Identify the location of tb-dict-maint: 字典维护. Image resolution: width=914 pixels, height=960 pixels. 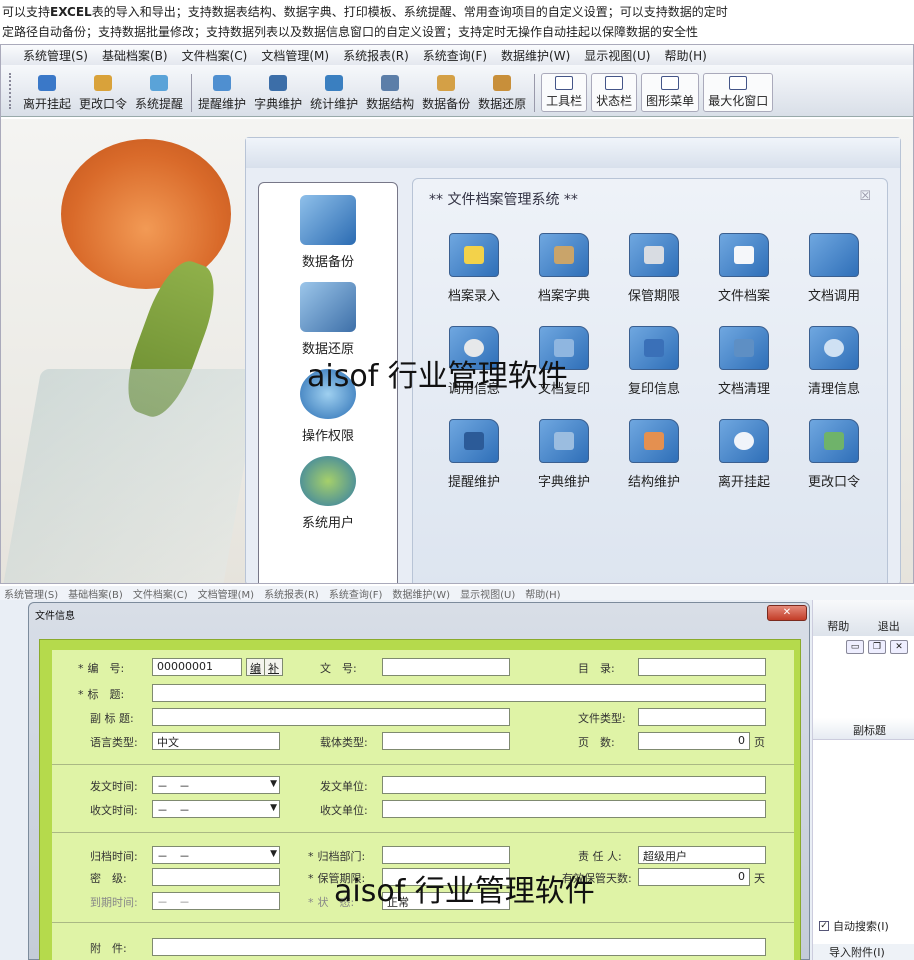
(278, 90).